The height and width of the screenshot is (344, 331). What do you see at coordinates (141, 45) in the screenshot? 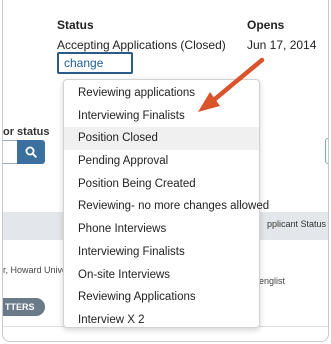
I see `status-value: Accepting Applications (Closed)` at bounding box center [141, 45].